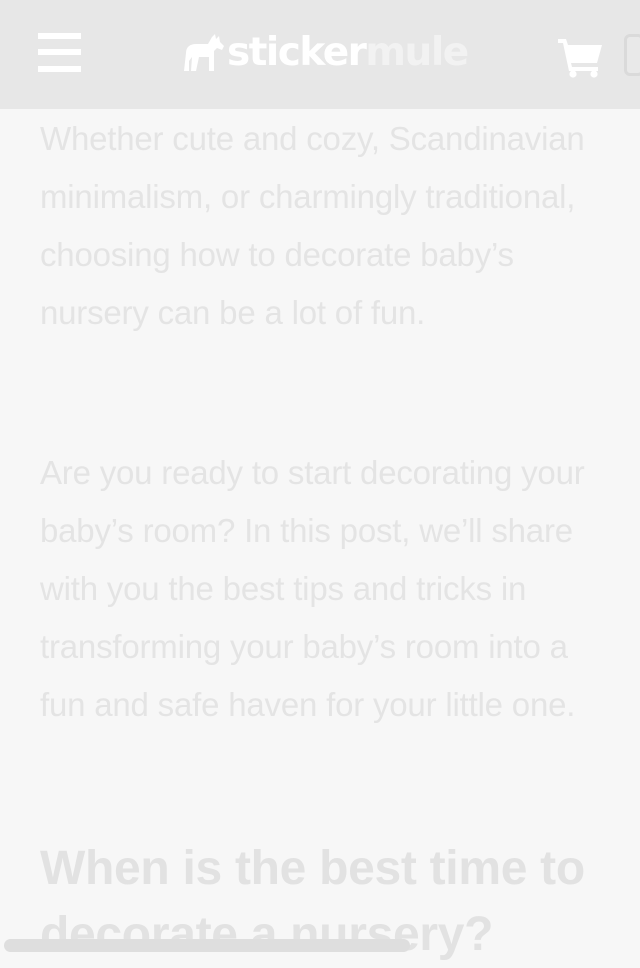 This screenshot has height=968, width=640. What do you see at coordinates (580, 57) in the screenshot?
I see `shopping-cart-icon` at bounding box center [580, 57].